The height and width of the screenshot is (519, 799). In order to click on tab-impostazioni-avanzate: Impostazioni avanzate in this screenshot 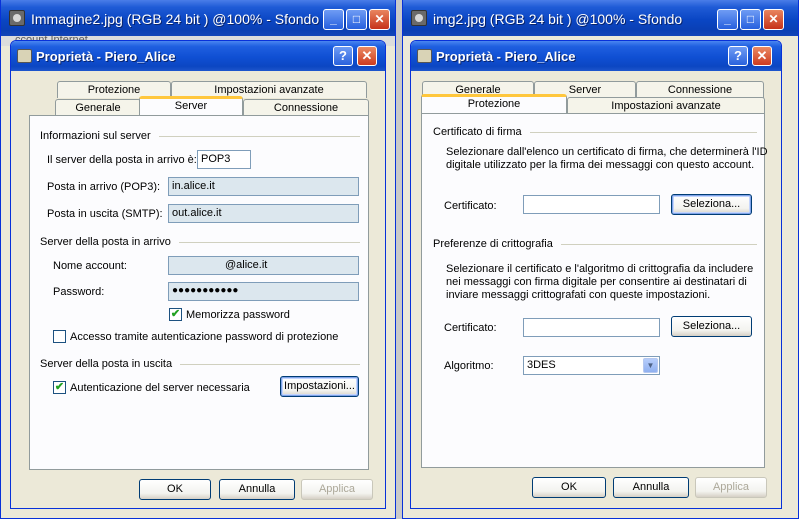, I will do `click(666, 105)`.